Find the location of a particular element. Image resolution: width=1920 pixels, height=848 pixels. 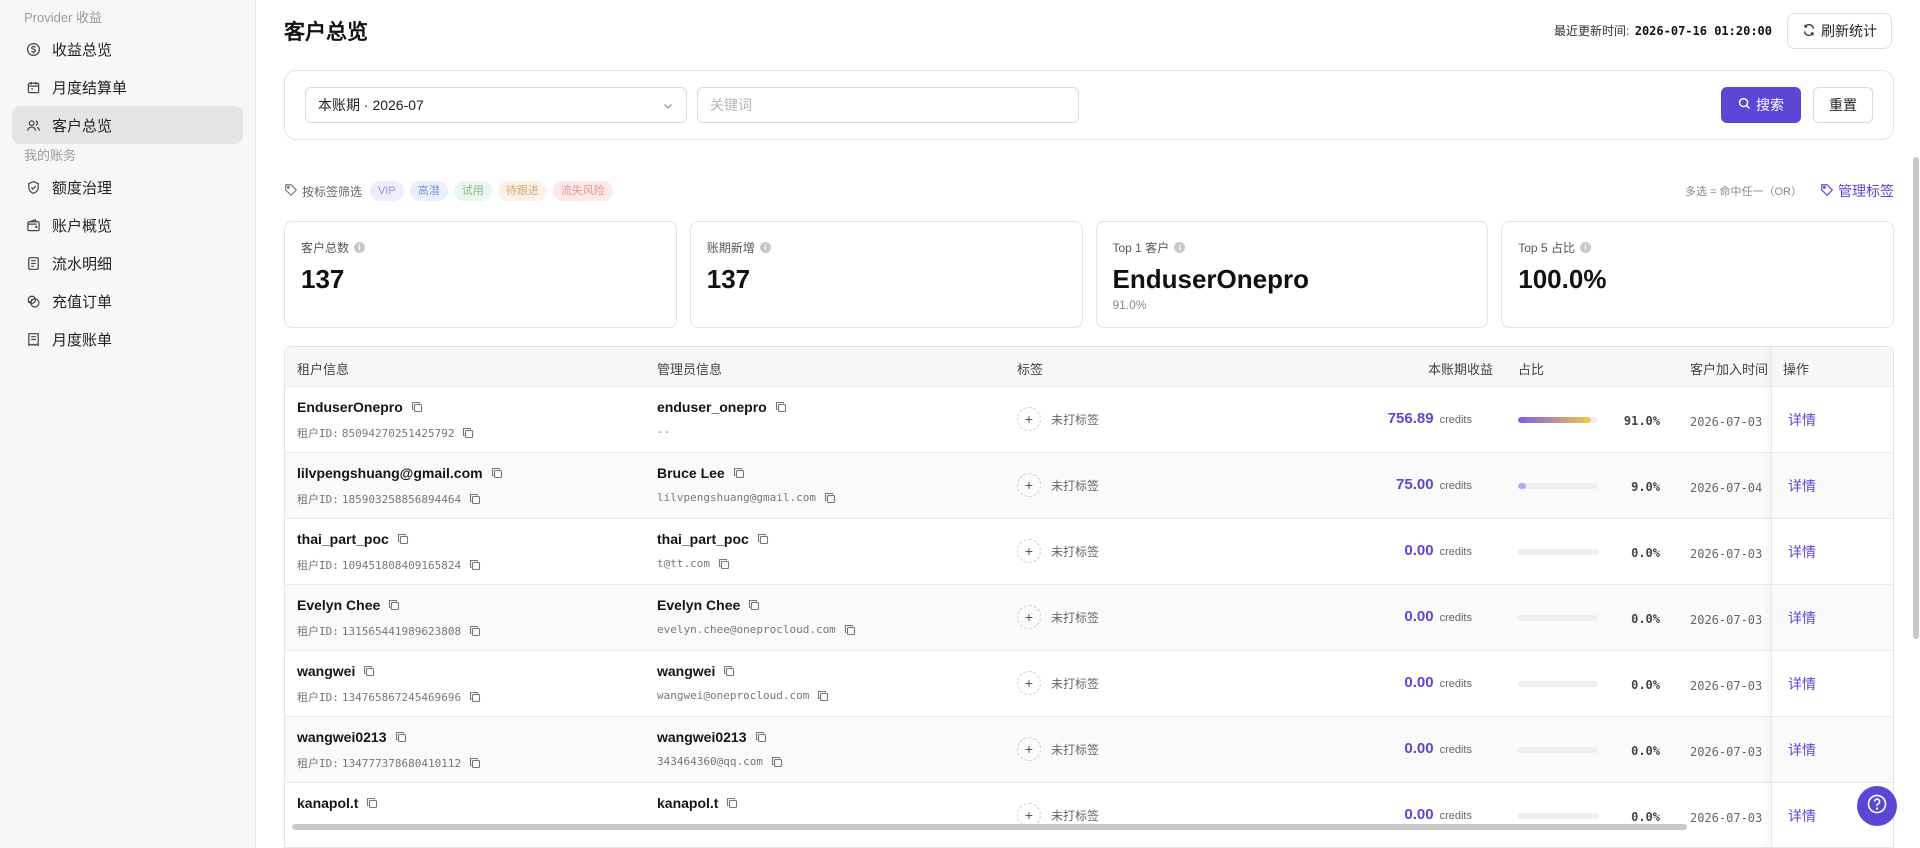

admin-name: wangwei is located at coordinates (696, 671).